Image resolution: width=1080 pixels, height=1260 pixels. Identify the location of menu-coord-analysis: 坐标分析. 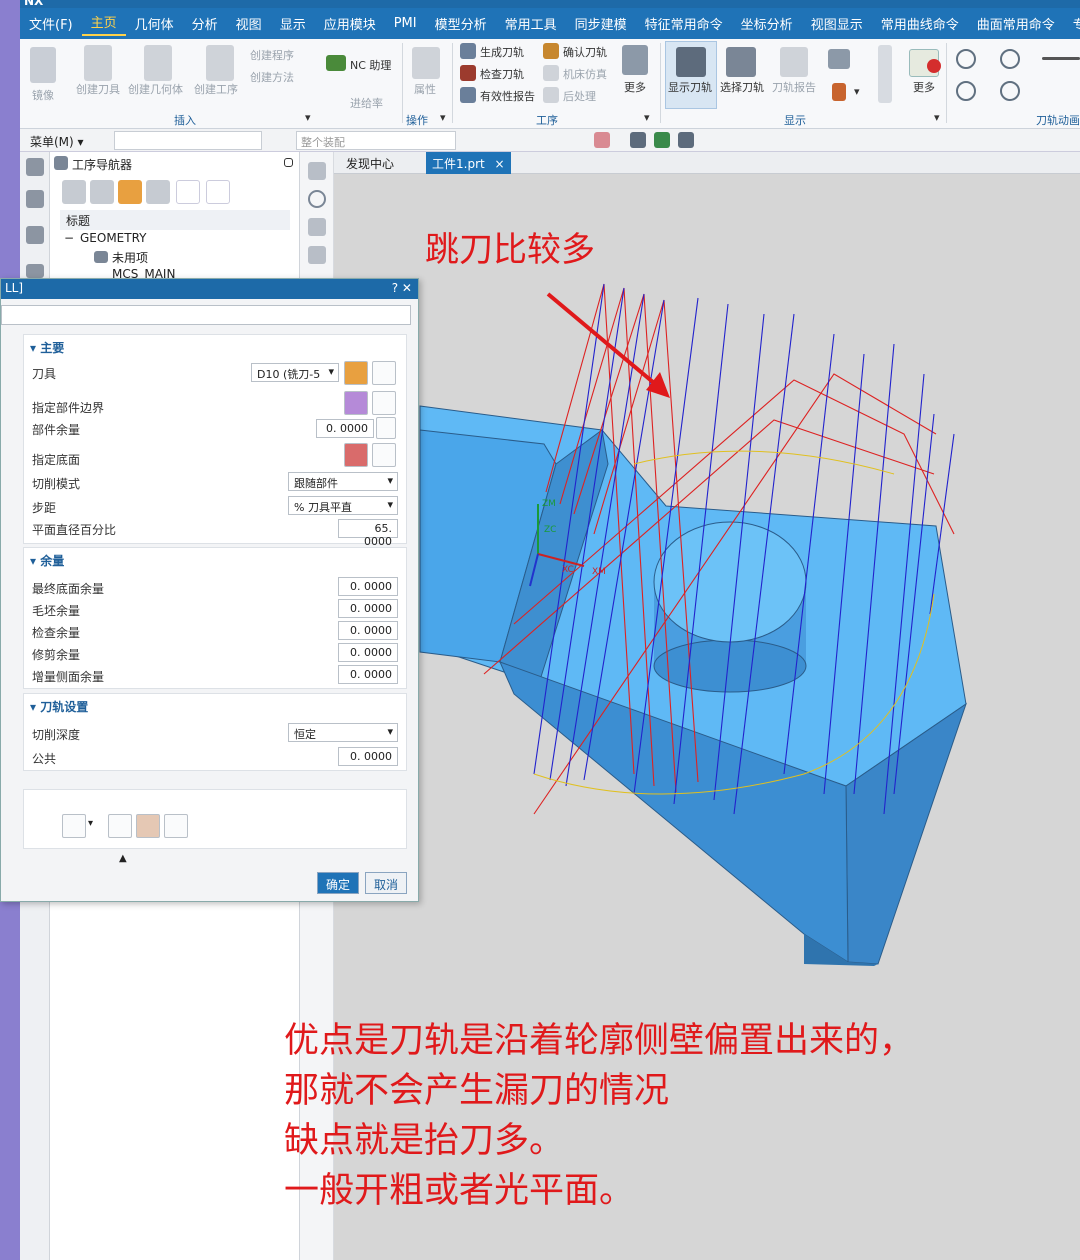
(767, 23).